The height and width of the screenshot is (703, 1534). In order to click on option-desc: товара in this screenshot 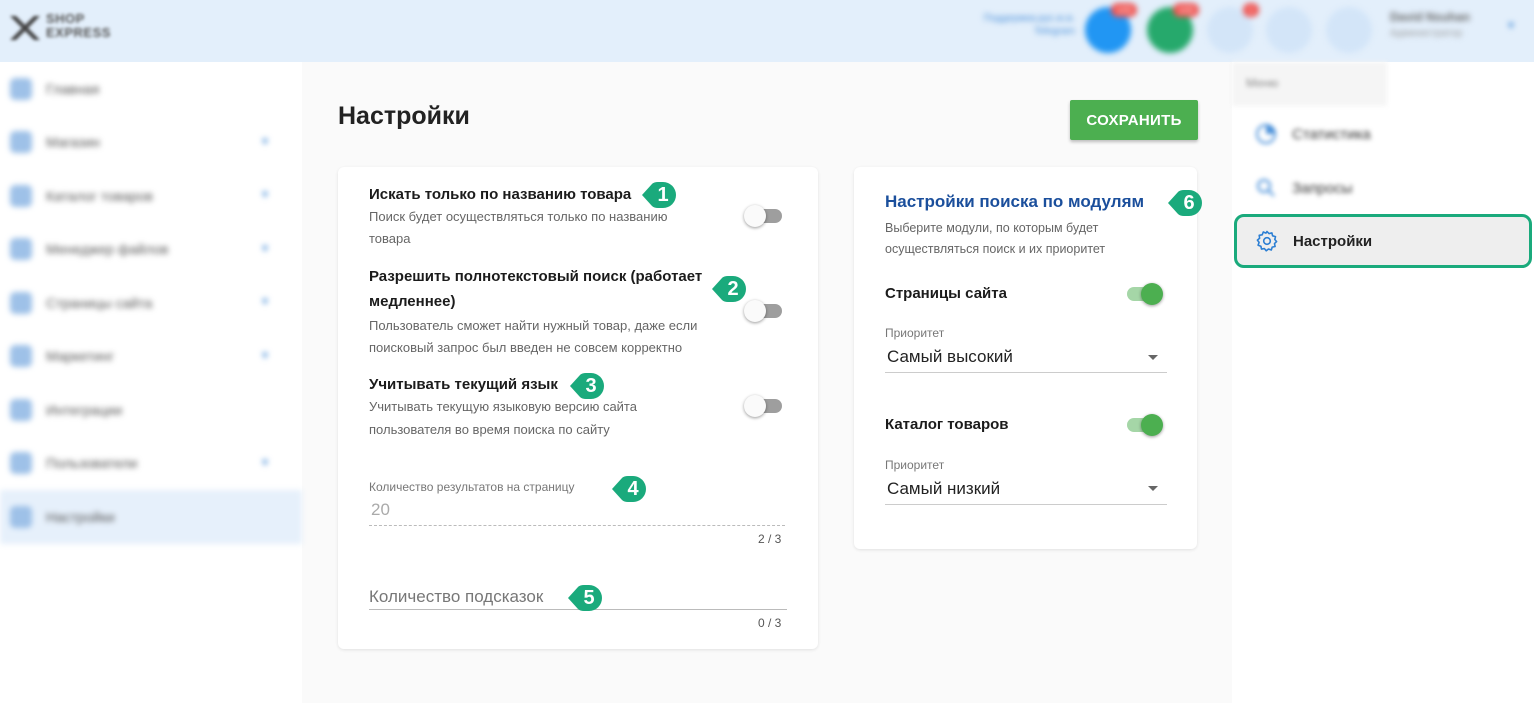, I will do `click(390, 238)`.